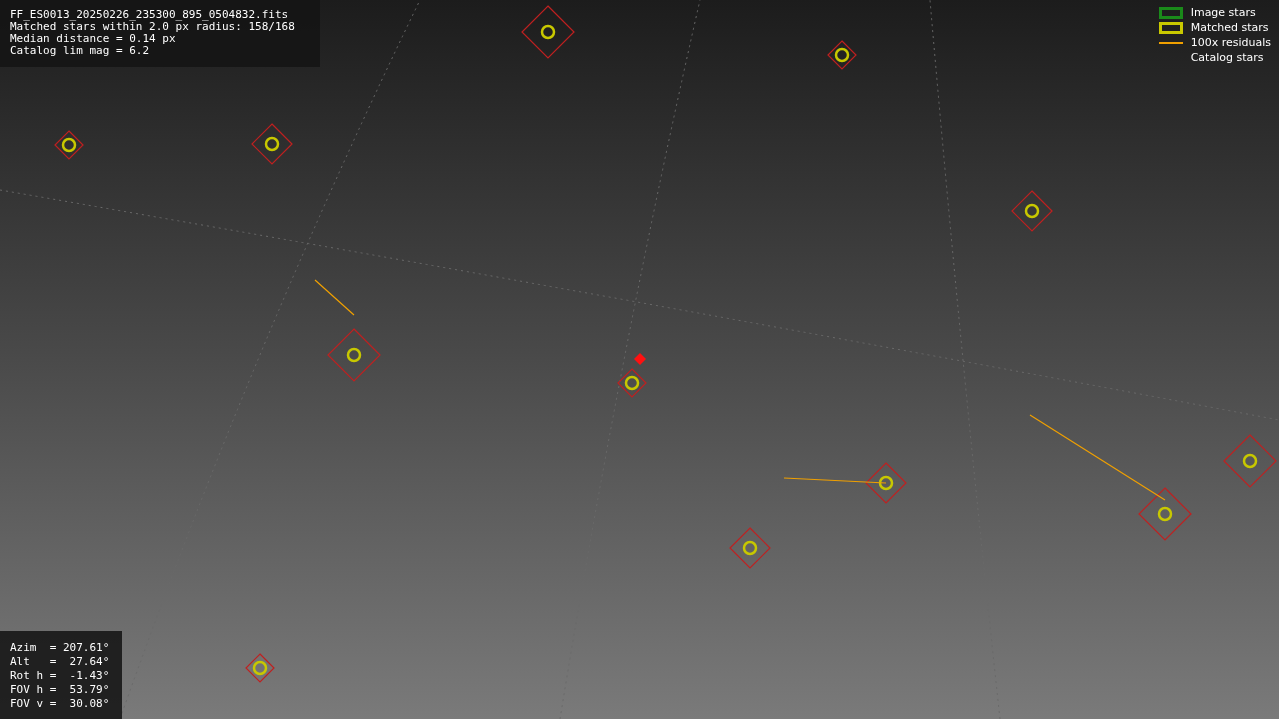 The image size is (1279, 719). What do you see at coordinates (1229, 27) in the screenshot?
I see `legend-label: Matched stars` at bounding box center [1229, 27].